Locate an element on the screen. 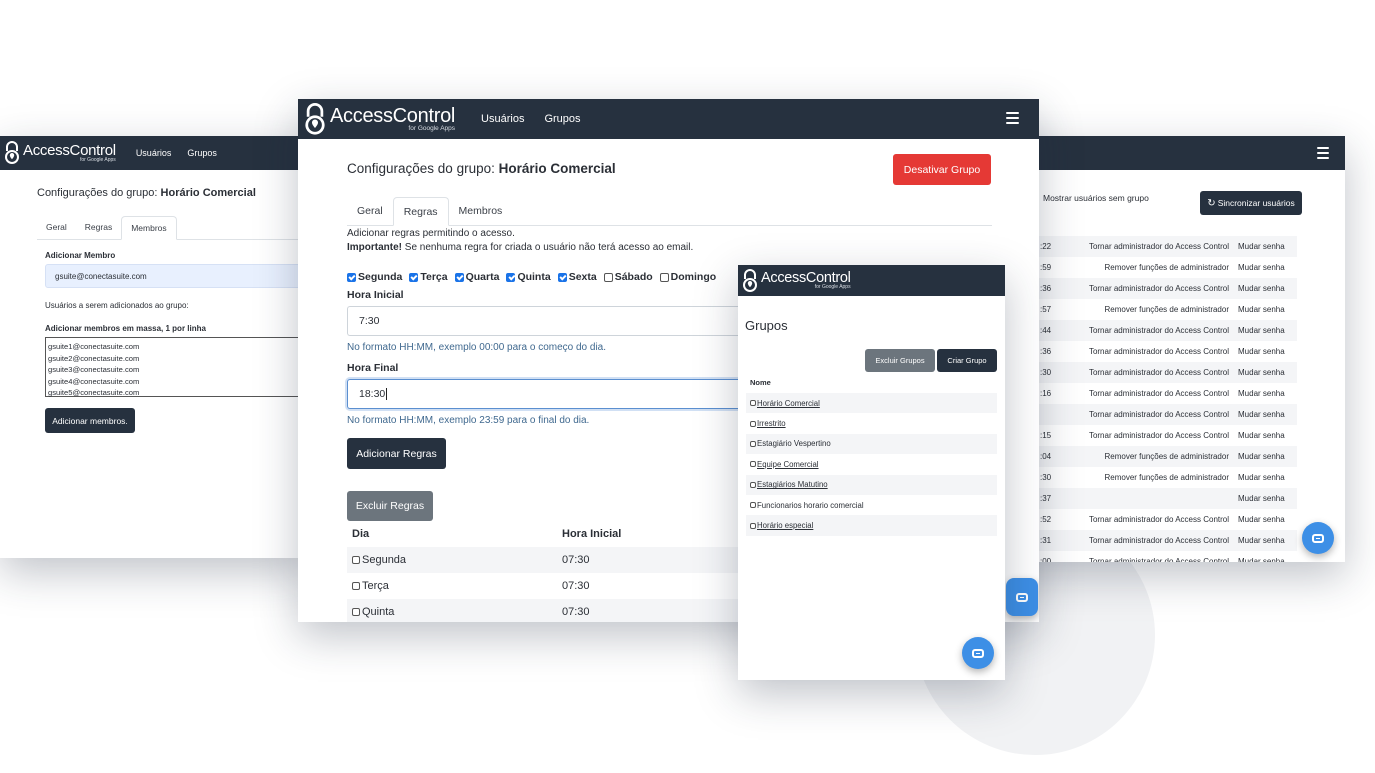  deactivate-group-button: Desativar Grupo is located at coordinates (942, 169).